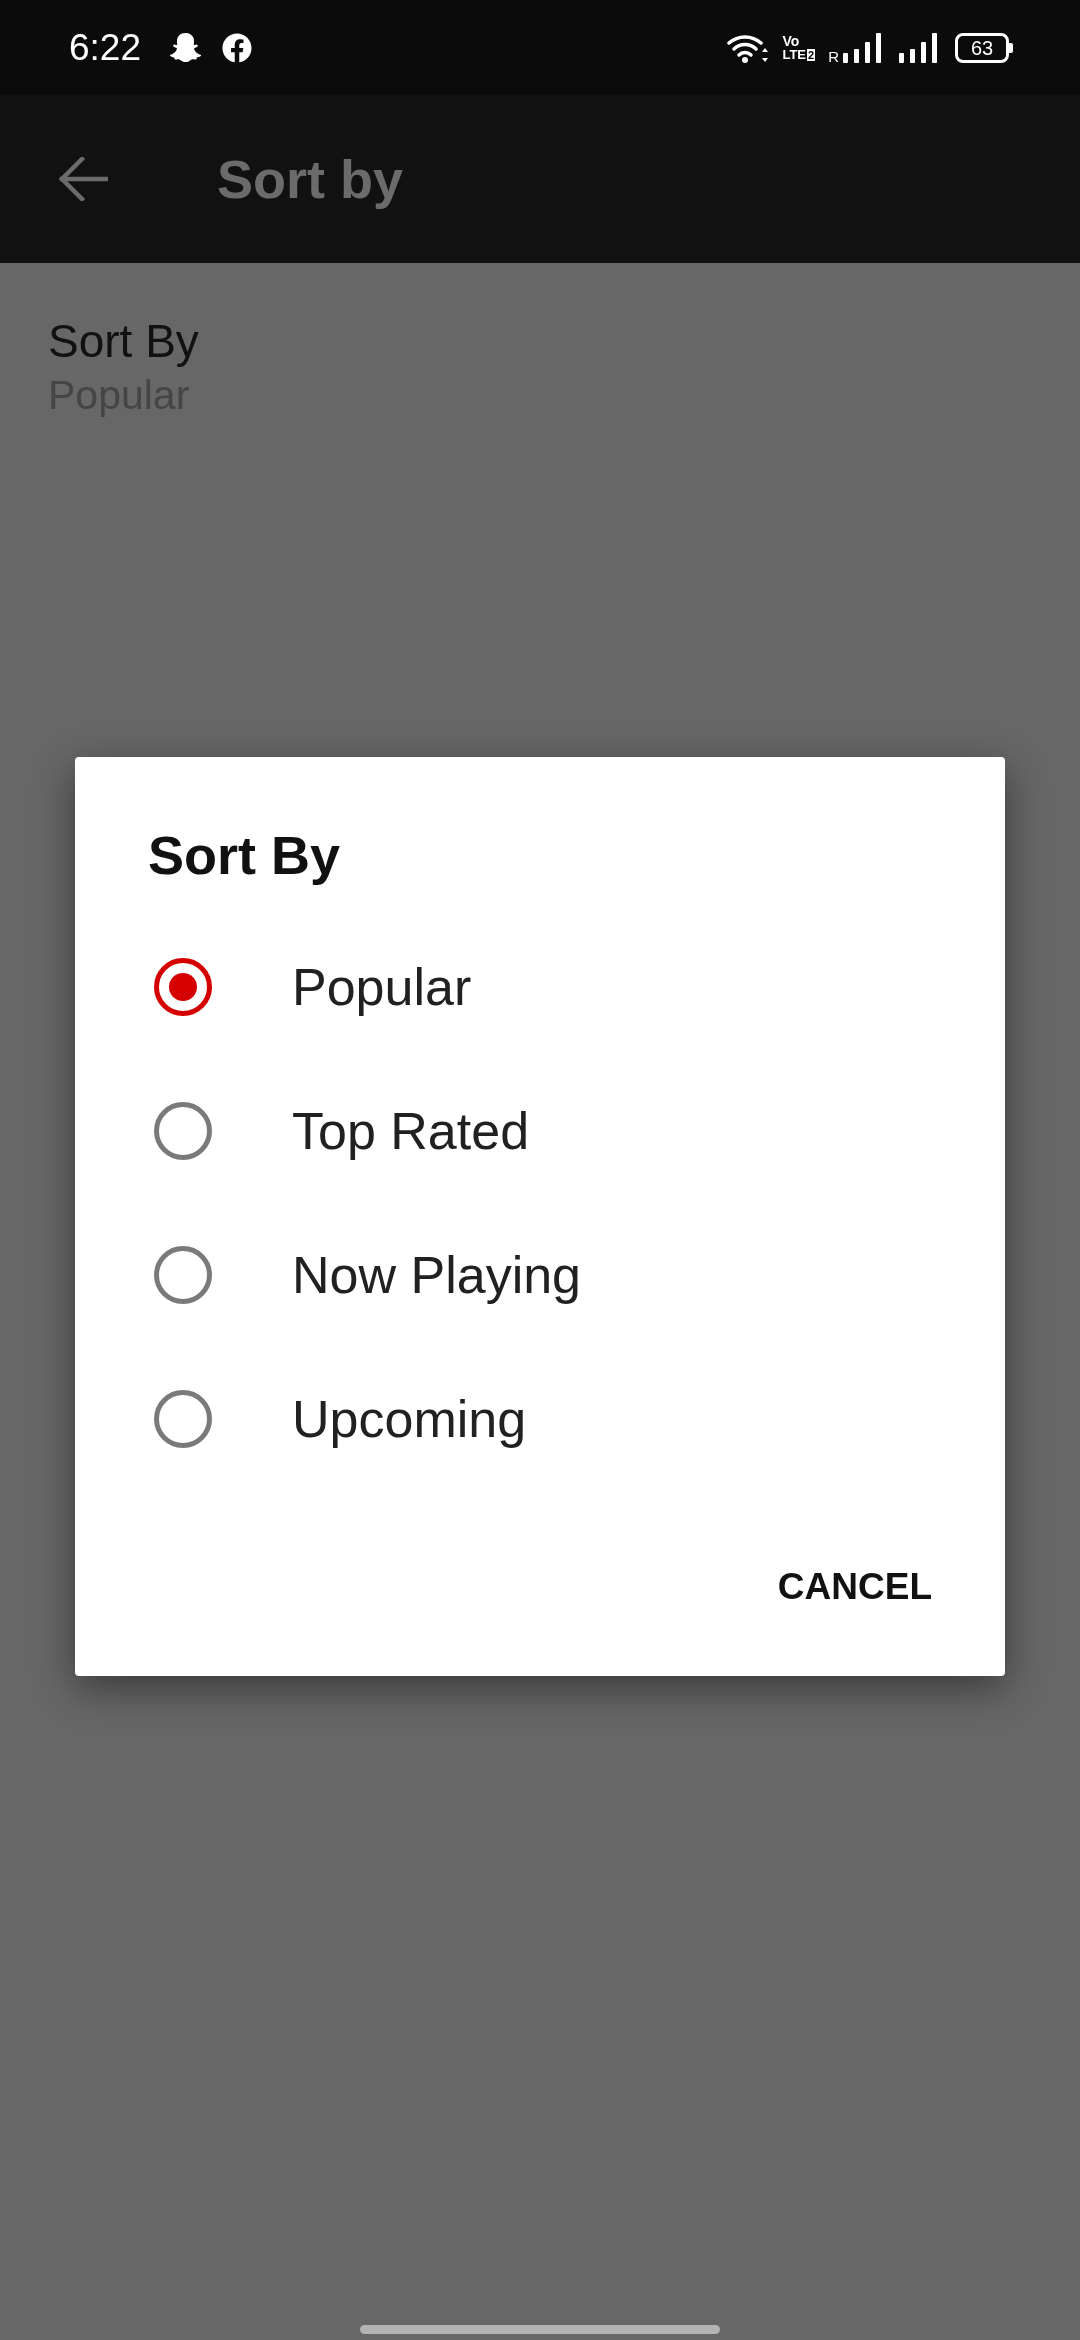  What do you see at coordinates (409, 1419) in the screenshot?
I see `option-label: Upcoming` at bounding box center [409, 1419].